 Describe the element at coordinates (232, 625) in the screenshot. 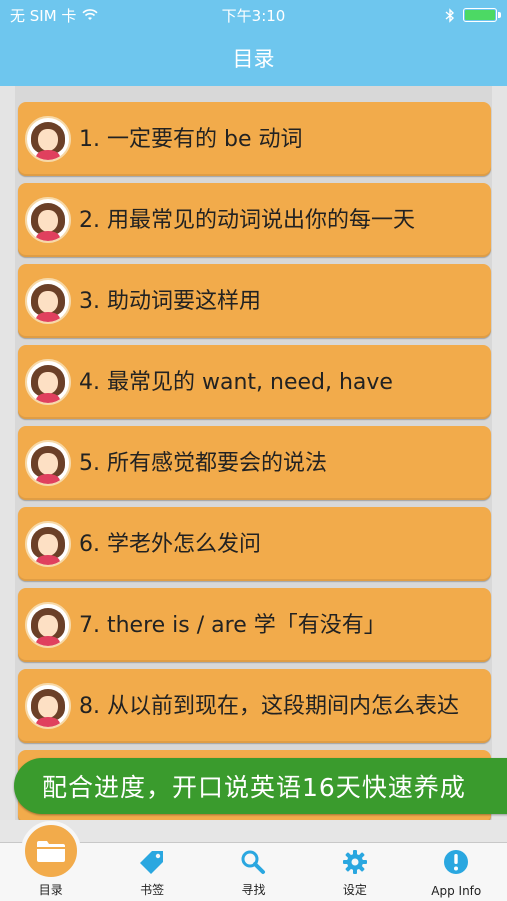

I see `lesson-title: 7. there is / are 学「有没有」` at that location.